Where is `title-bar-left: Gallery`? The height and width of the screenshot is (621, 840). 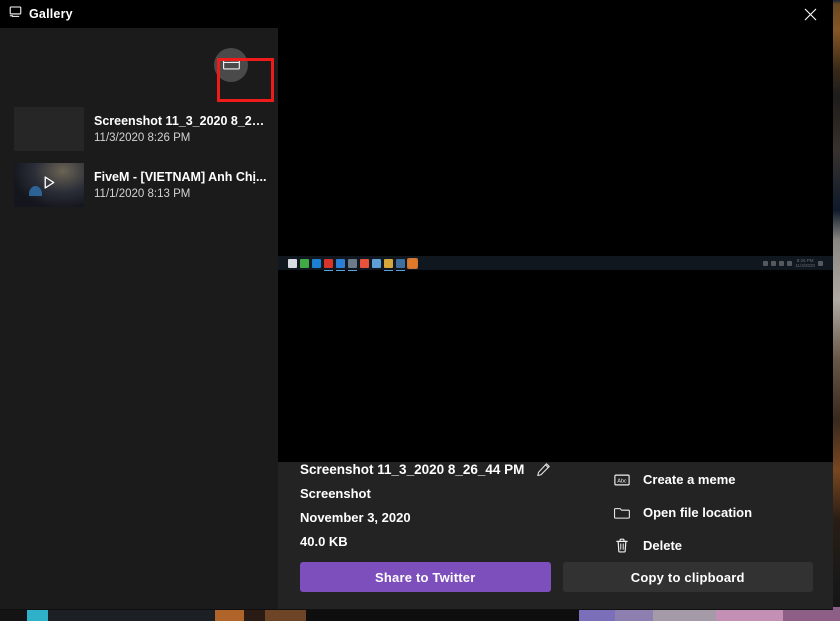 title-bar-left: Gallery is located at coordinates (36, 14).